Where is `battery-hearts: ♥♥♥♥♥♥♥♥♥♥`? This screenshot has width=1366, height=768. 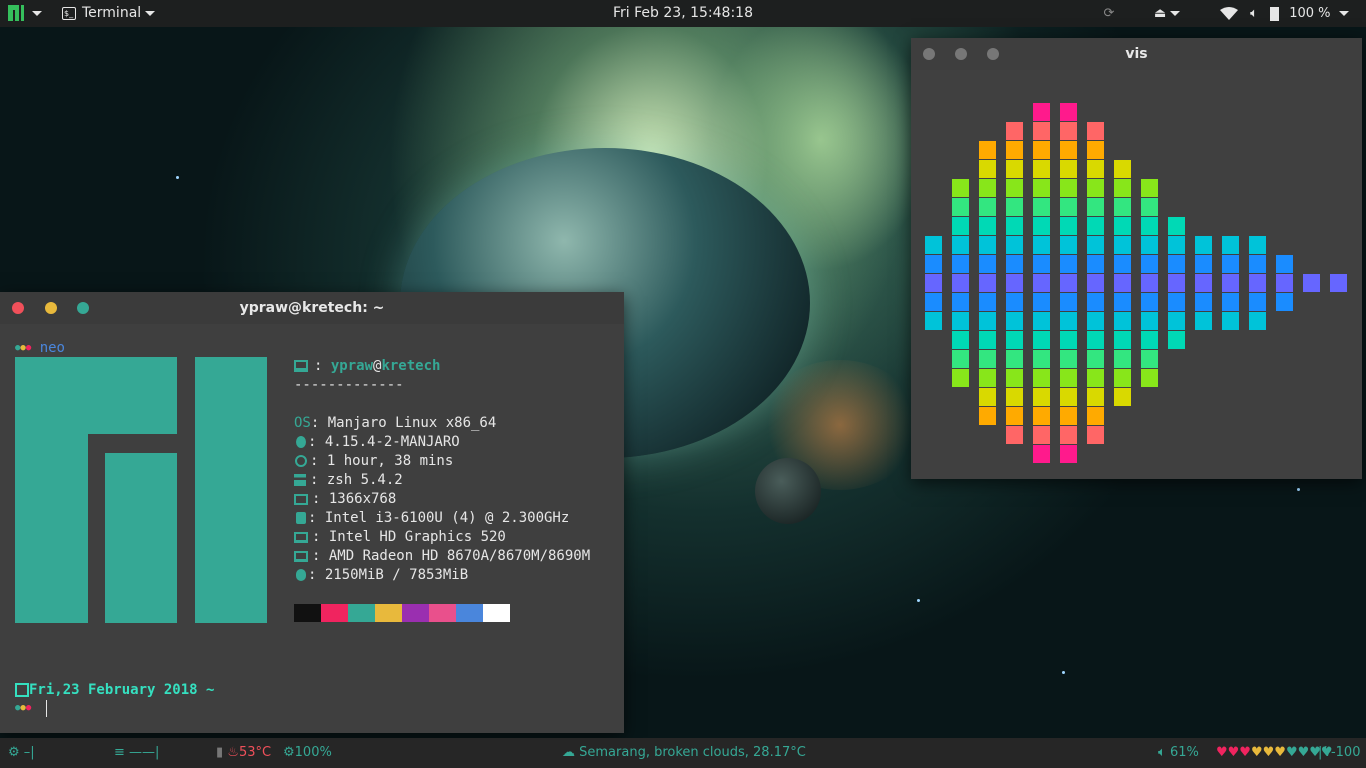 battery-hearts: ♥♥♥♥♥♥♥♥♥♥ is located at coordinates (1274, 753).